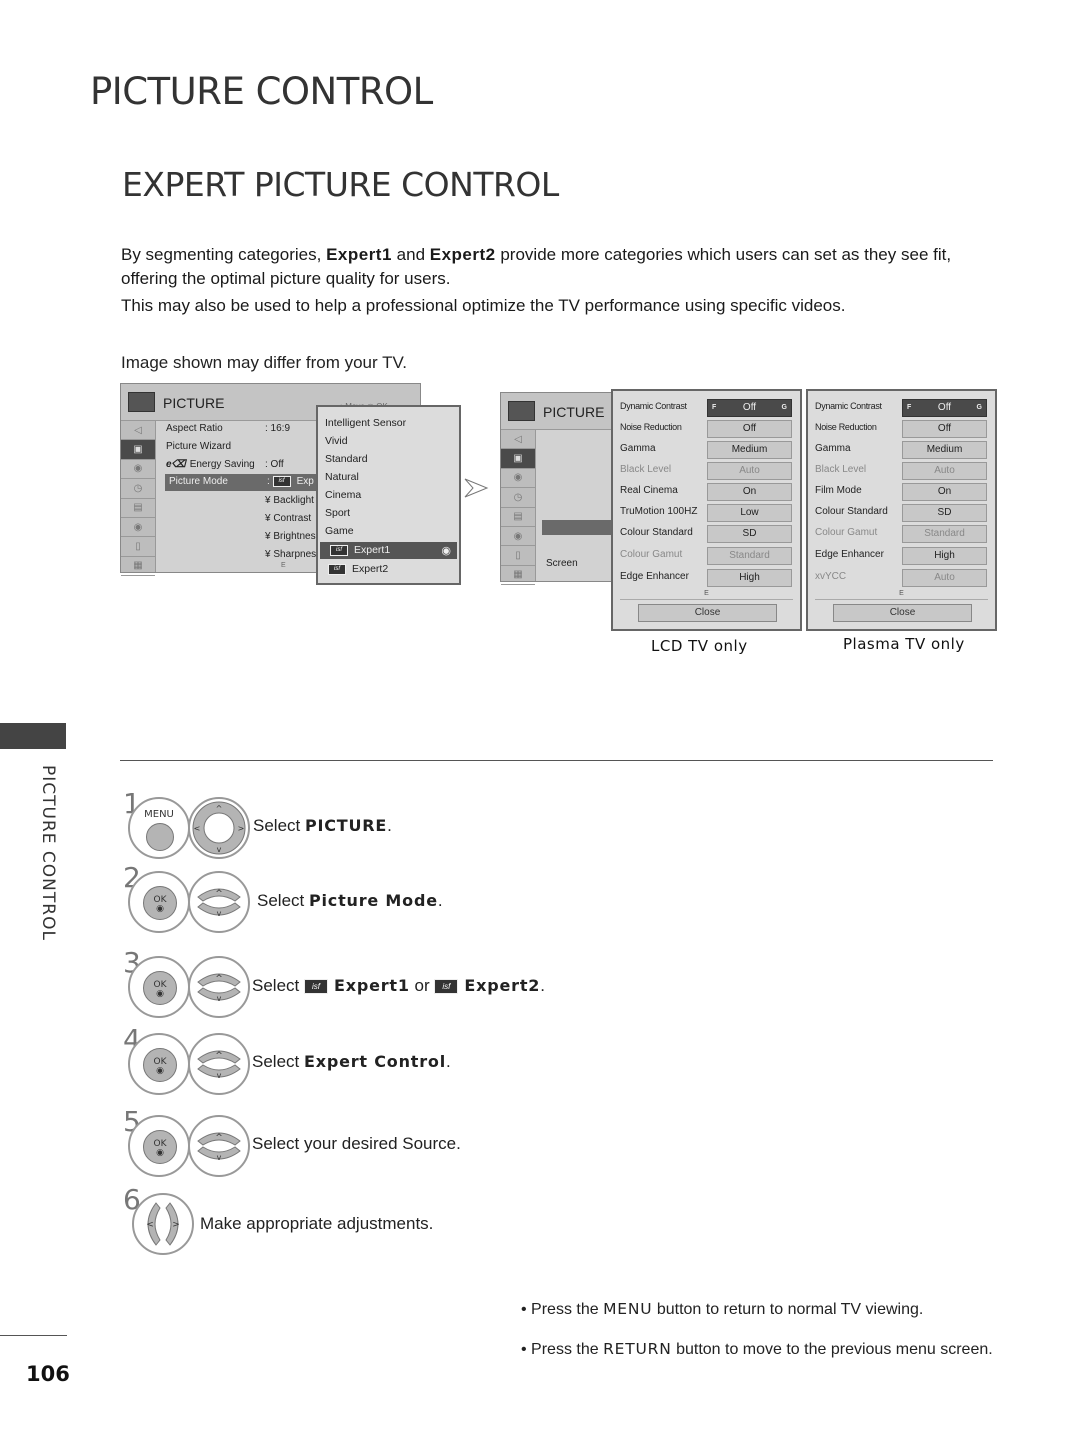 The height and width of the screenshot is (1439, 1080). Describe the element at coordinates (198, 481) in the screenshot. I see `menu-item-picture-mode: Picture Mode` at that location.